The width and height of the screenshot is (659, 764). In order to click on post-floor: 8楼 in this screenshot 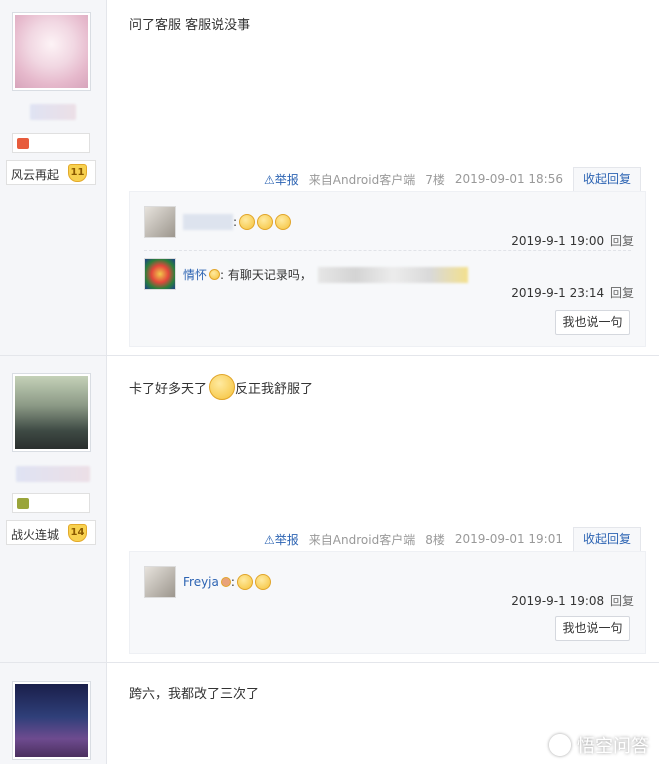, I will do `click(435, 539)`.